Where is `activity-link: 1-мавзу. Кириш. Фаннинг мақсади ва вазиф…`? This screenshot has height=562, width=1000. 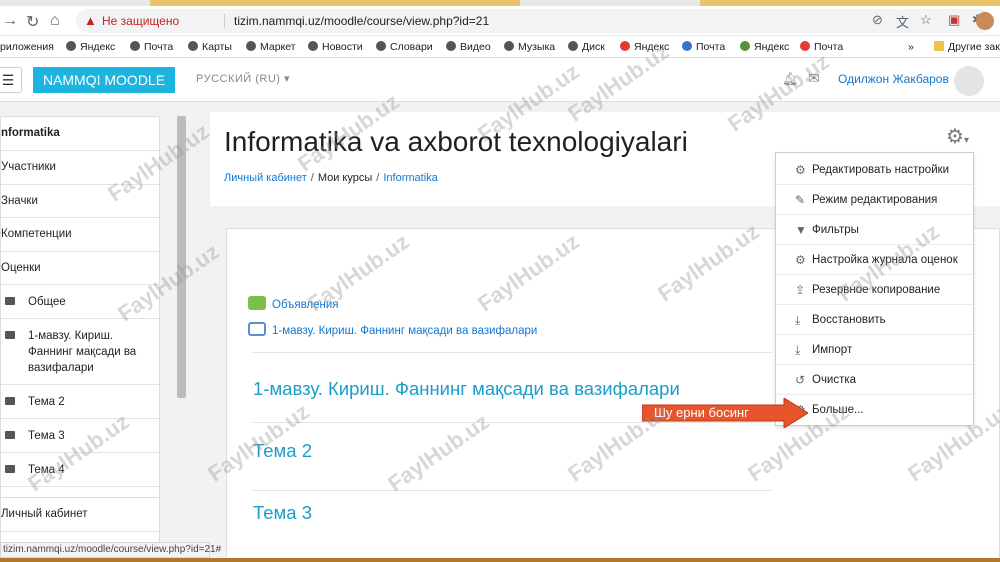 activity-link: 1-мавзу. Кириш. Фаннинг мақсади ва вазиф… is located at coordinates (404, 331).